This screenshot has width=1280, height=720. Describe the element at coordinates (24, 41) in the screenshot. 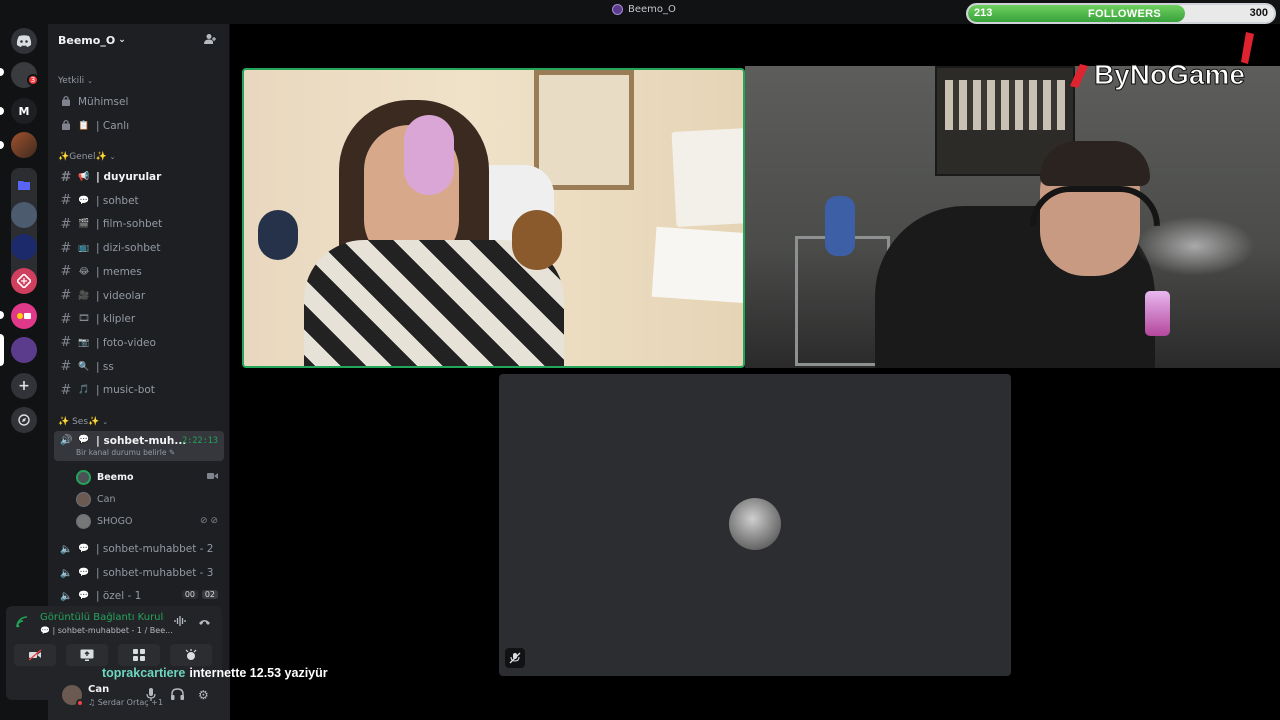

I see `discord-home-icon` at that location.